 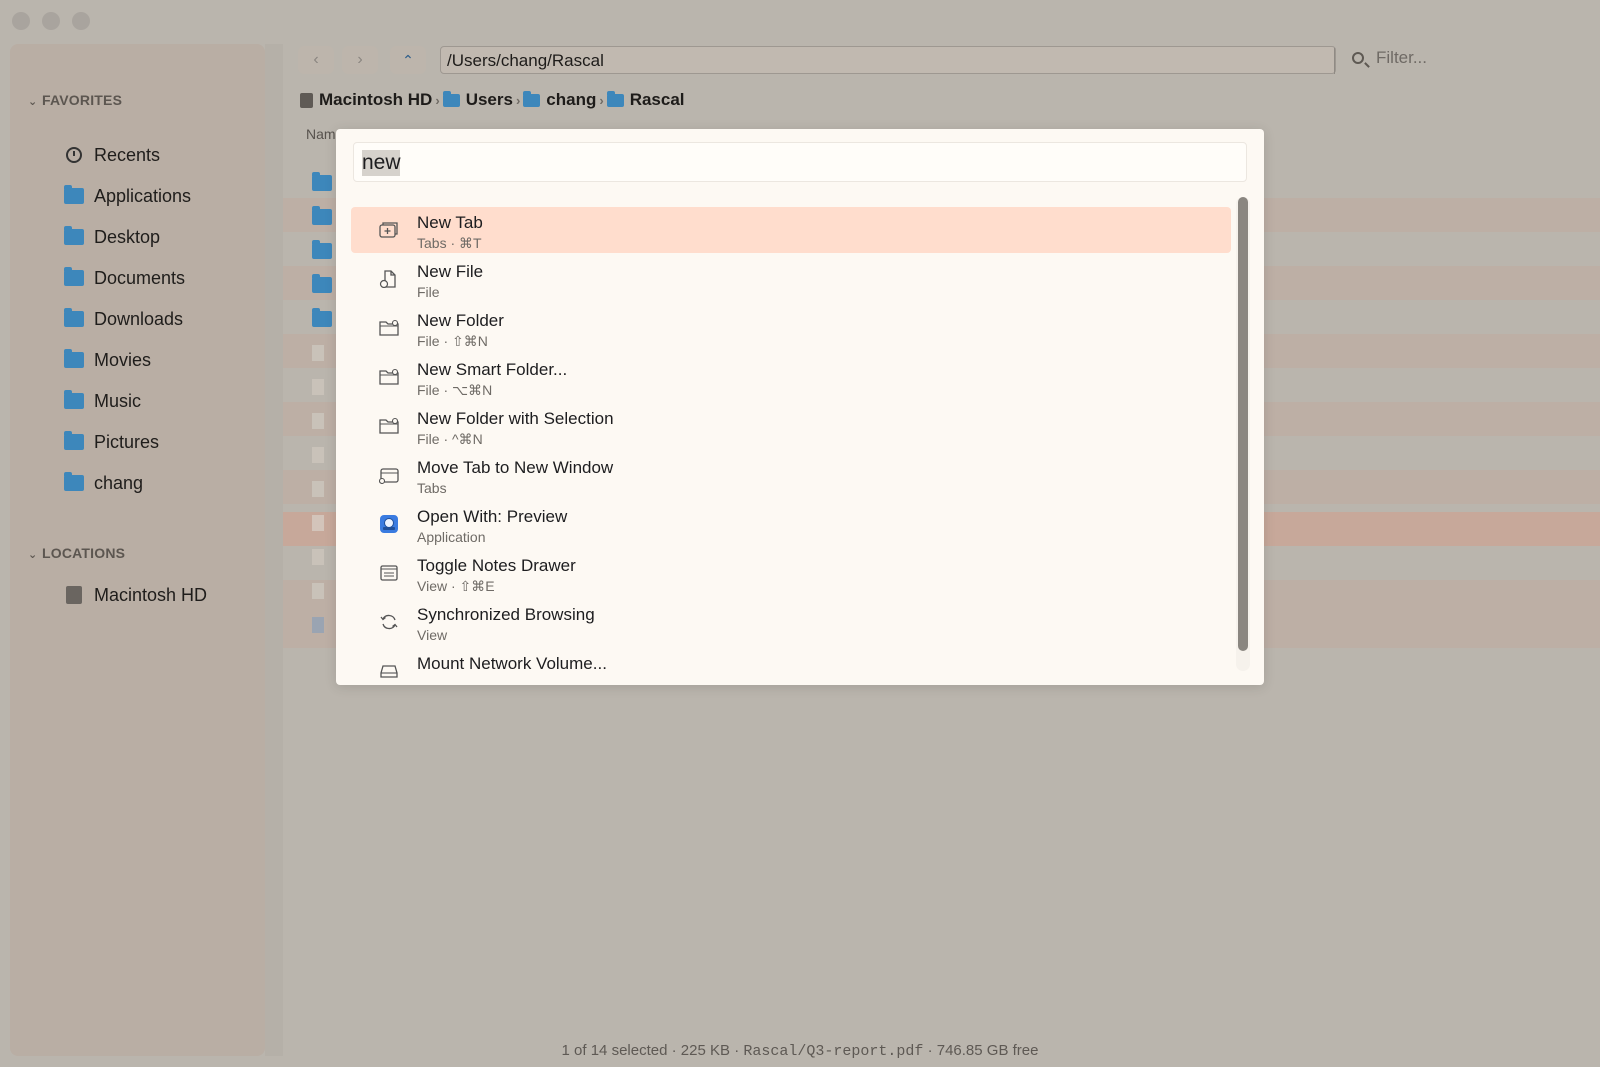 I want to click on command-result-new-smart-folder: New Smart Folder... File · ⌥⌘N, so click(x=791, y=378).